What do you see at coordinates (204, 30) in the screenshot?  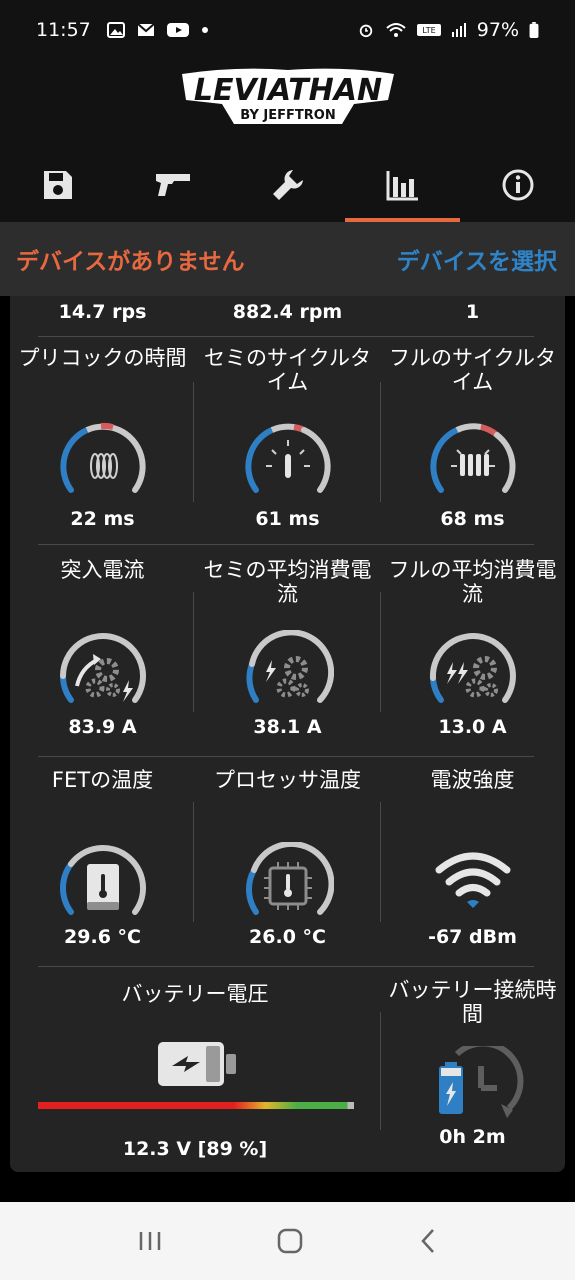 I see `dot-icon` at bounding box center [204, 30].